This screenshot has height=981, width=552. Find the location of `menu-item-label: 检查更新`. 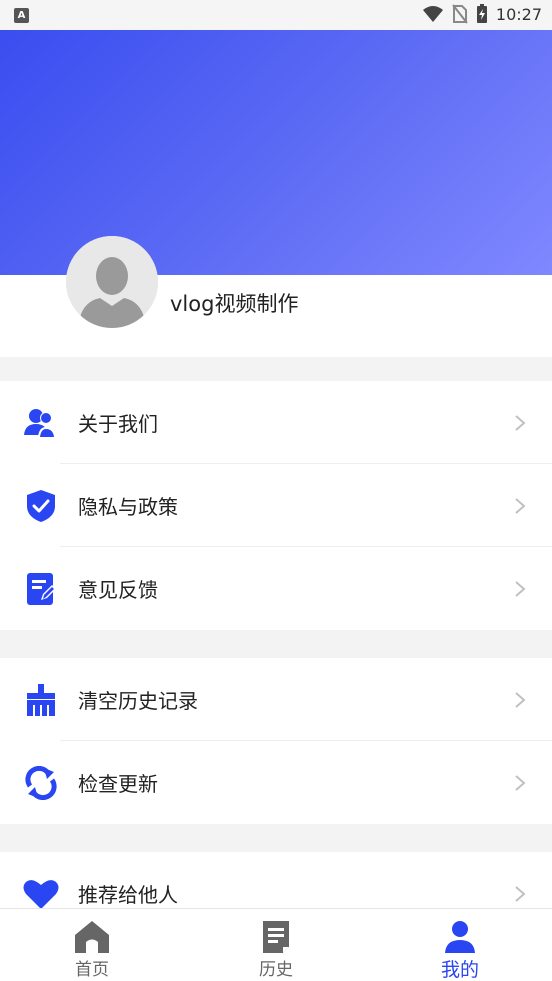

menu-item-label: 检查更新 is located at coordinates (118, 784).